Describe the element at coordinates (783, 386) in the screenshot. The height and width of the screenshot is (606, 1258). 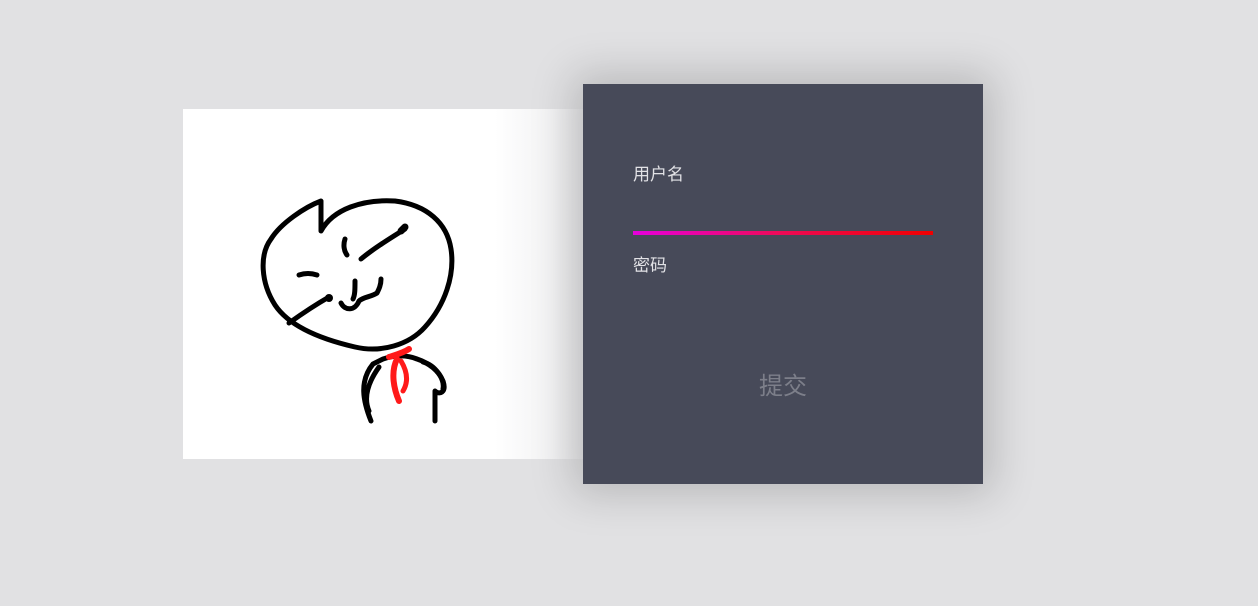
I see `submit-button: 提交` at that location.